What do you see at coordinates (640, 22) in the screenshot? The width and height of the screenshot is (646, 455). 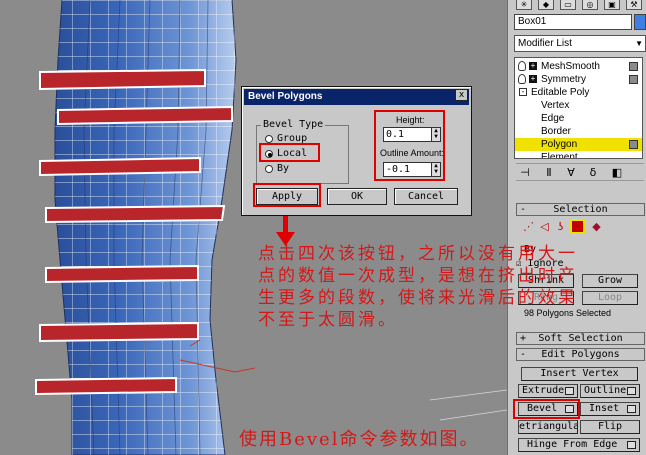 I see `object-color-swatch` at bounding box center [640, 22].